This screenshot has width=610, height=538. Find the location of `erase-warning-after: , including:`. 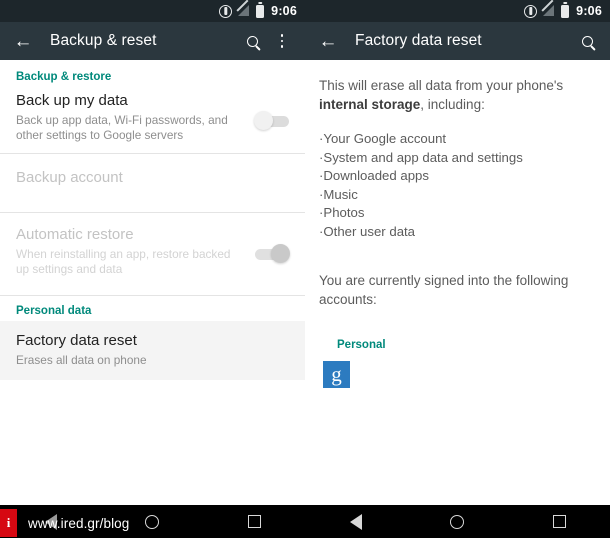

erase-warning-after: , including: is located at coordinates (452, 104).